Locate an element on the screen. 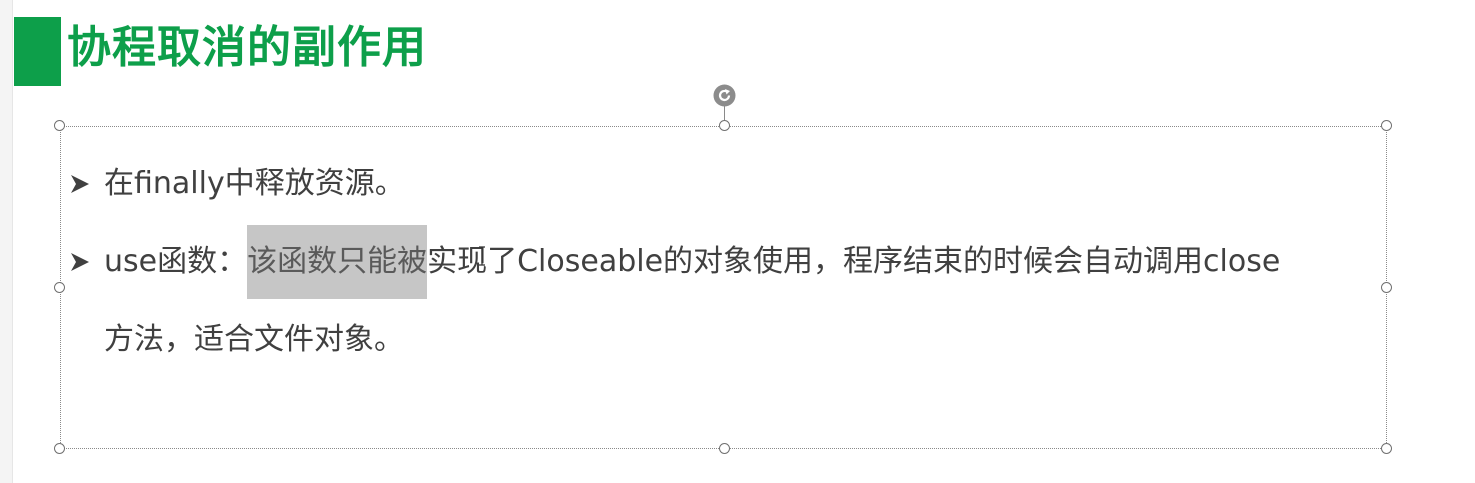 The width and height of the screenshot is (1475, 483). title-accent-bar is located at coordinates (37, 51).